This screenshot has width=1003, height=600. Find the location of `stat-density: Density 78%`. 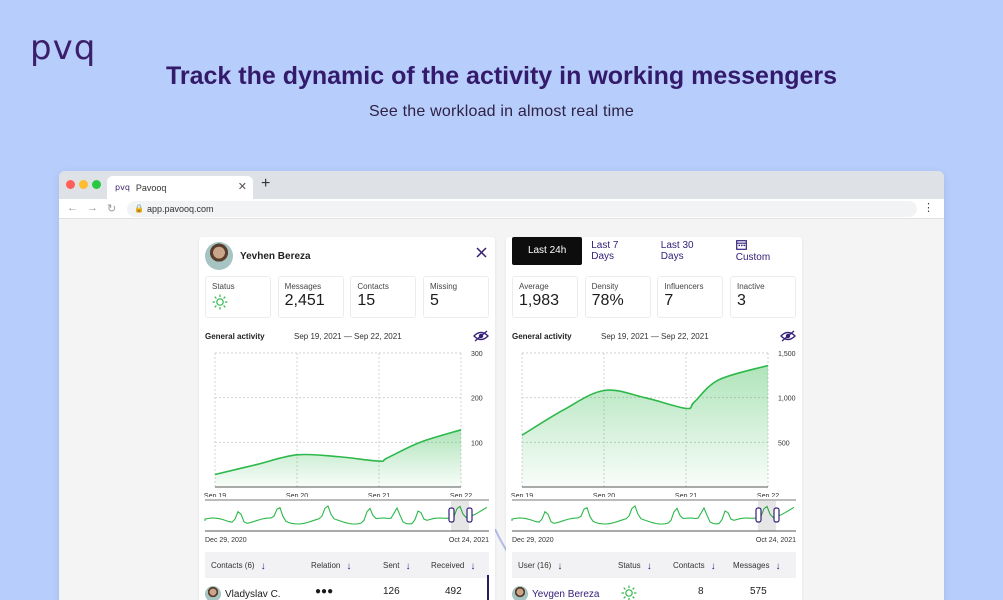

stat-density: Density 78% is located at coordinates (617, 297).